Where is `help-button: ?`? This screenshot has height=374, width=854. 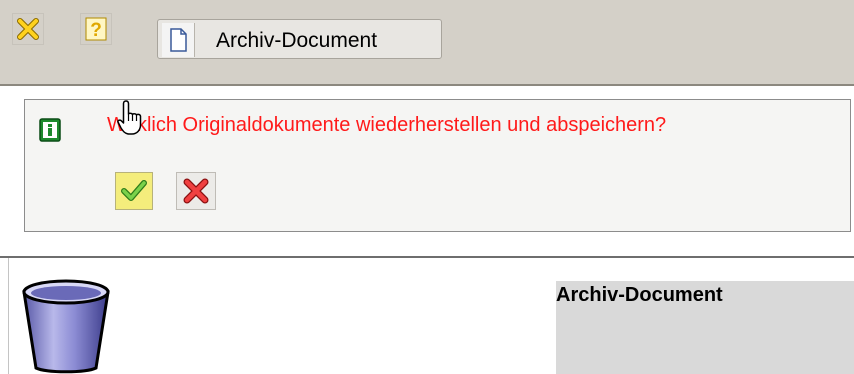 help-button: ? is located at coordinates (96, 29).